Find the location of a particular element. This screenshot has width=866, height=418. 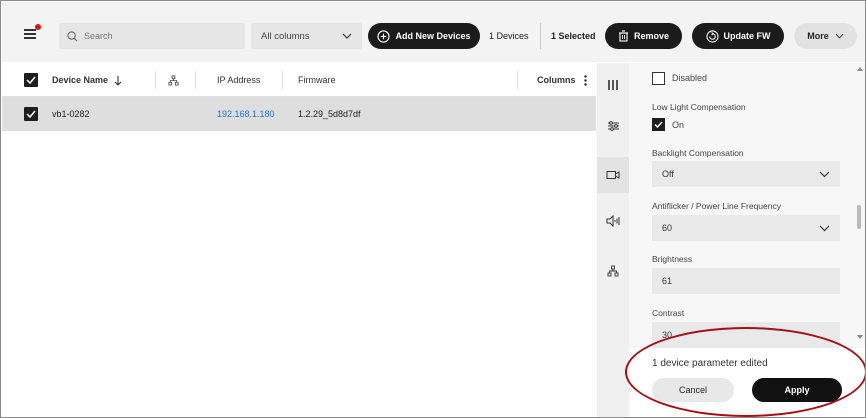

brightness-field: 61 is located at coordinates (746, 281).